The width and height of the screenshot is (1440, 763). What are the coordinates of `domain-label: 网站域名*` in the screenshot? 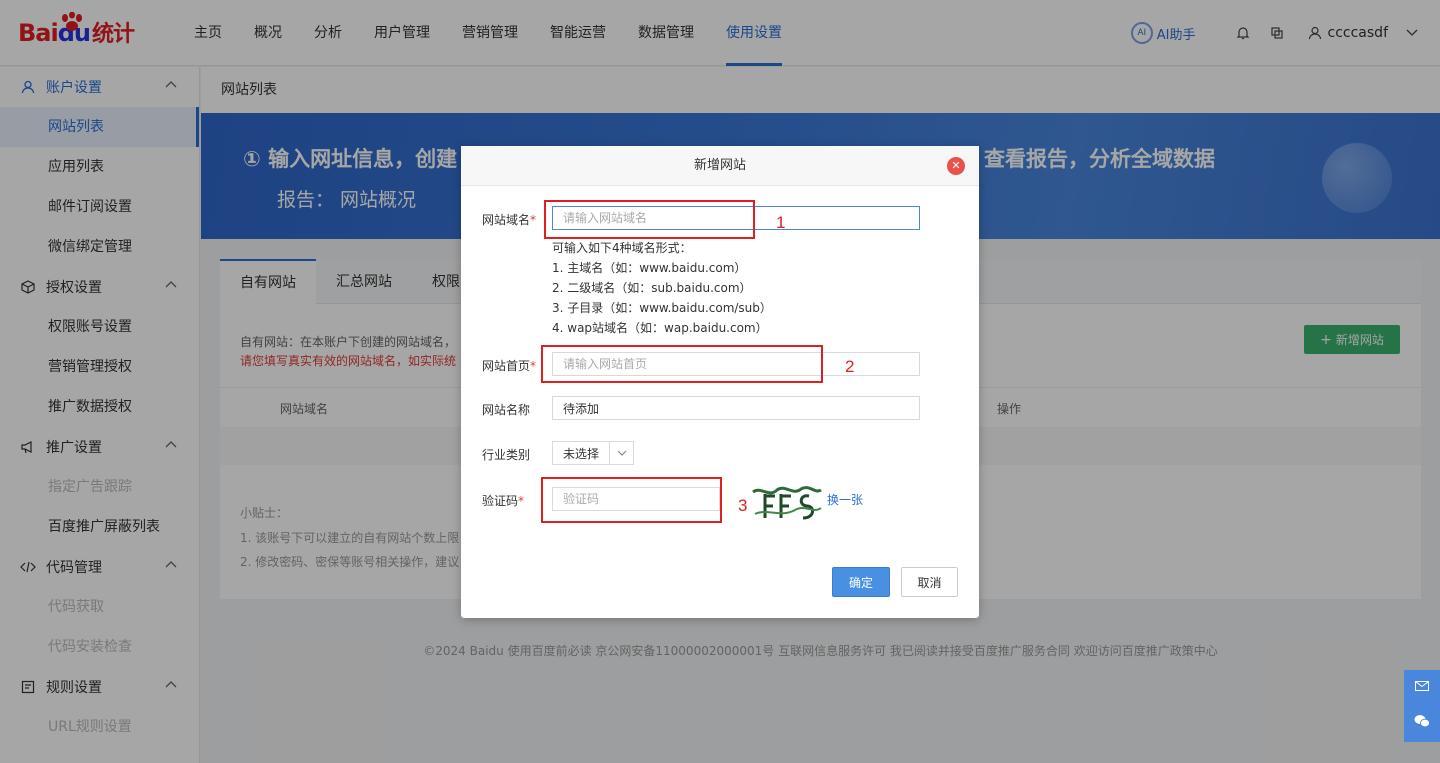 It's located at (509, 219).